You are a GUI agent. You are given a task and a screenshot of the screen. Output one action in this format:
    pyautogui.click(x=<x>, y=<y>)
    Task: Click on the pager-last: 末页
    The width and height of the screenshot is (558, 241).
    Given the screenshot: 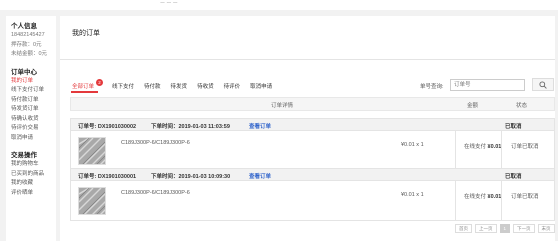 What is the action you would take?
    pyautogui.click(x=546, y=228)
    